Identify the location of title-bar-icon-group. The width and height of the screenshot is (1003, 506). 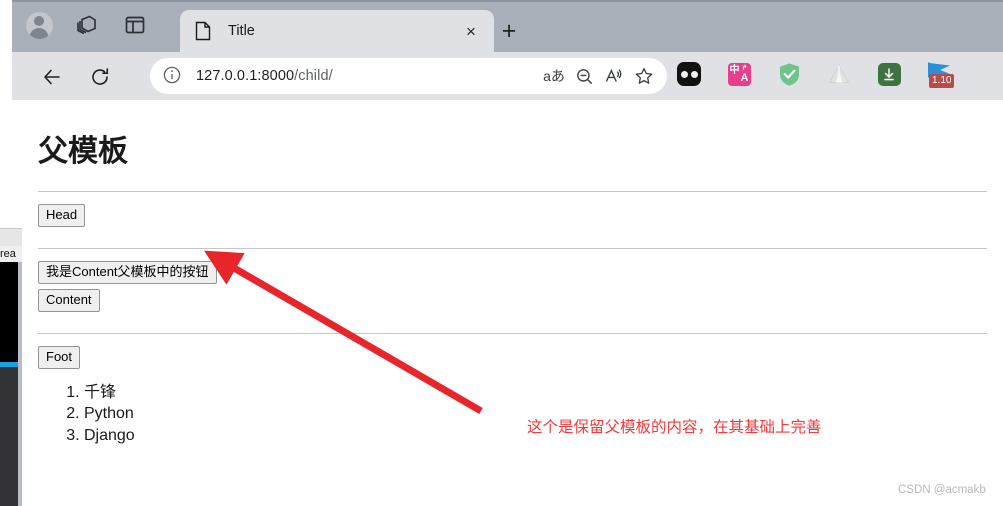
(87, 25).